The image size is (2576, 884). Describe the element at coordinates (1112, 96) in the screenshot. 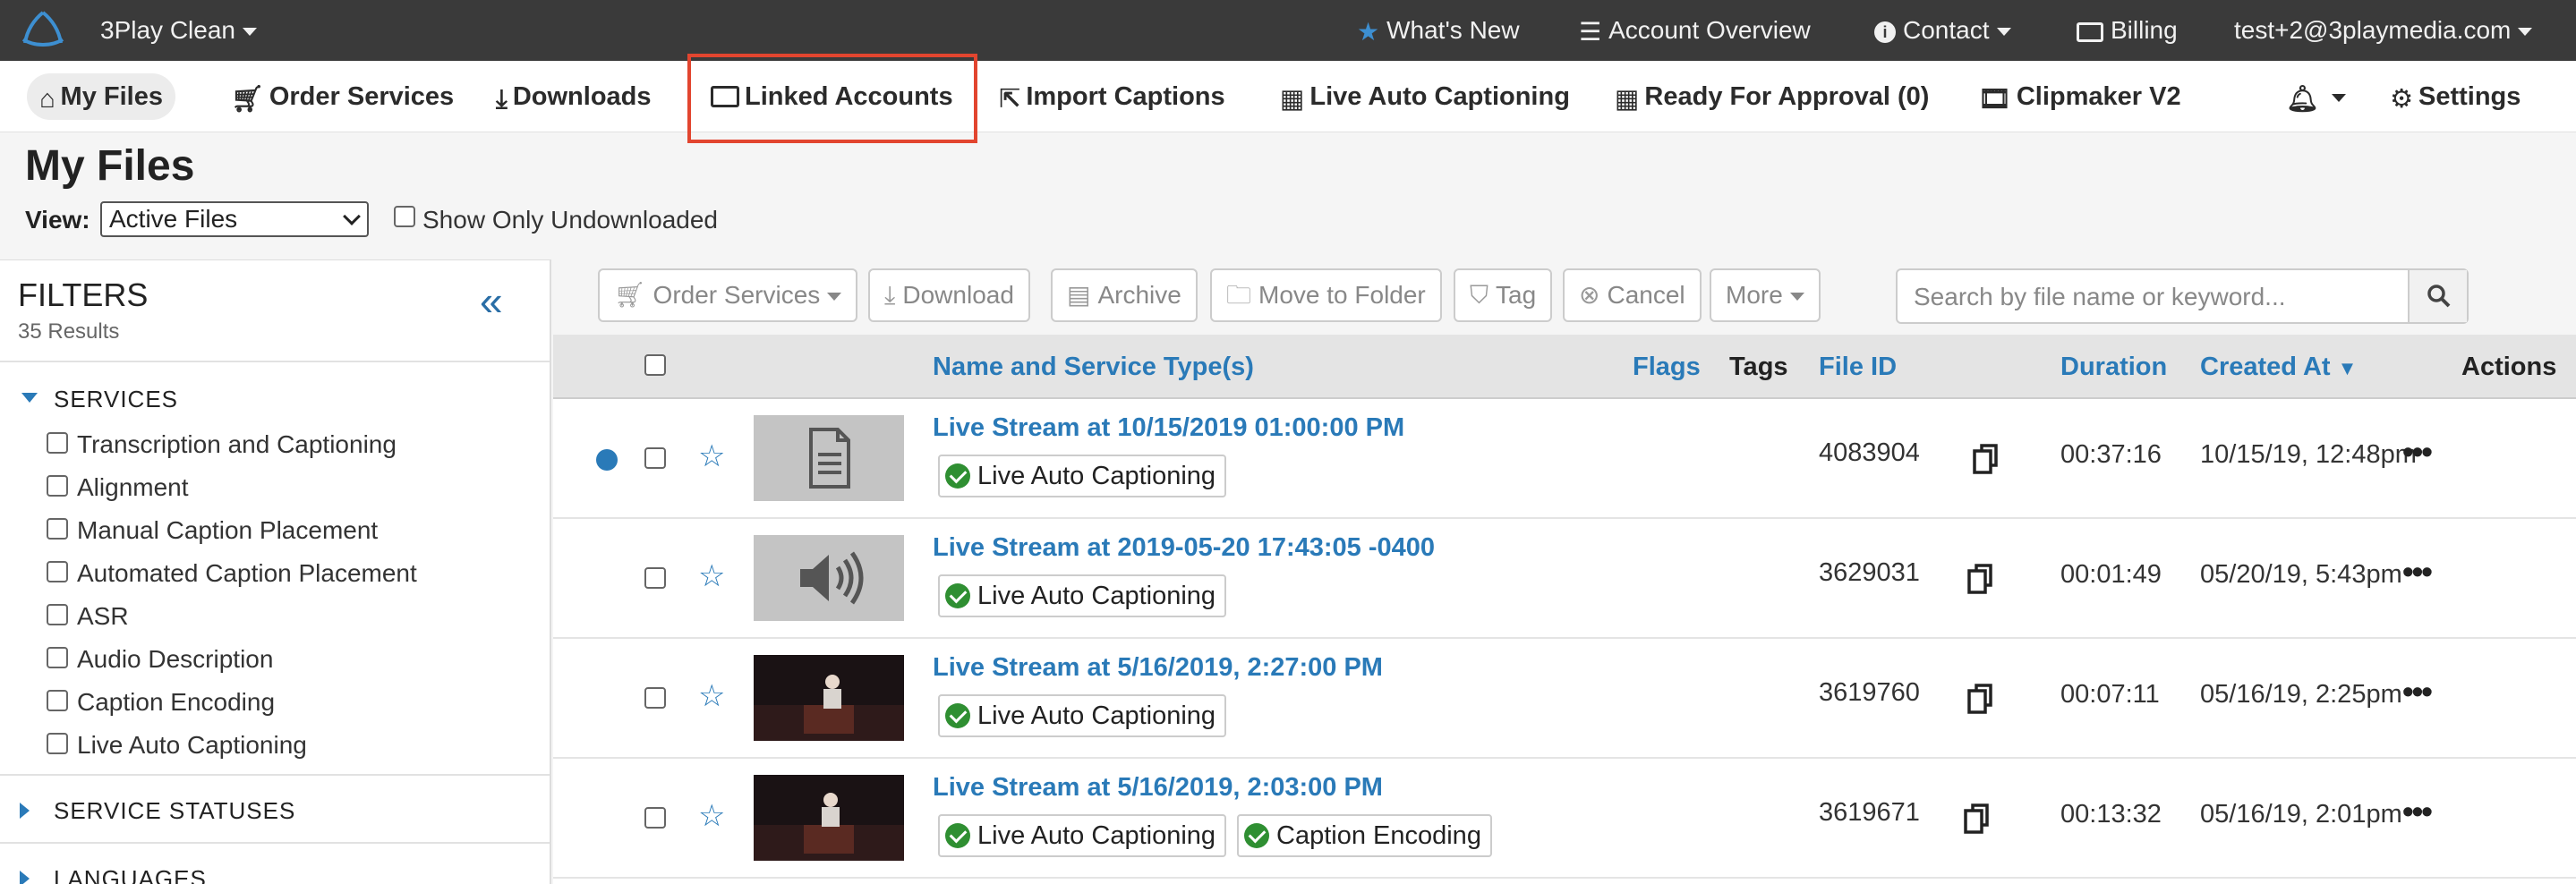

I see `nav-import-captions: ⇱ Import Captions` at that location.